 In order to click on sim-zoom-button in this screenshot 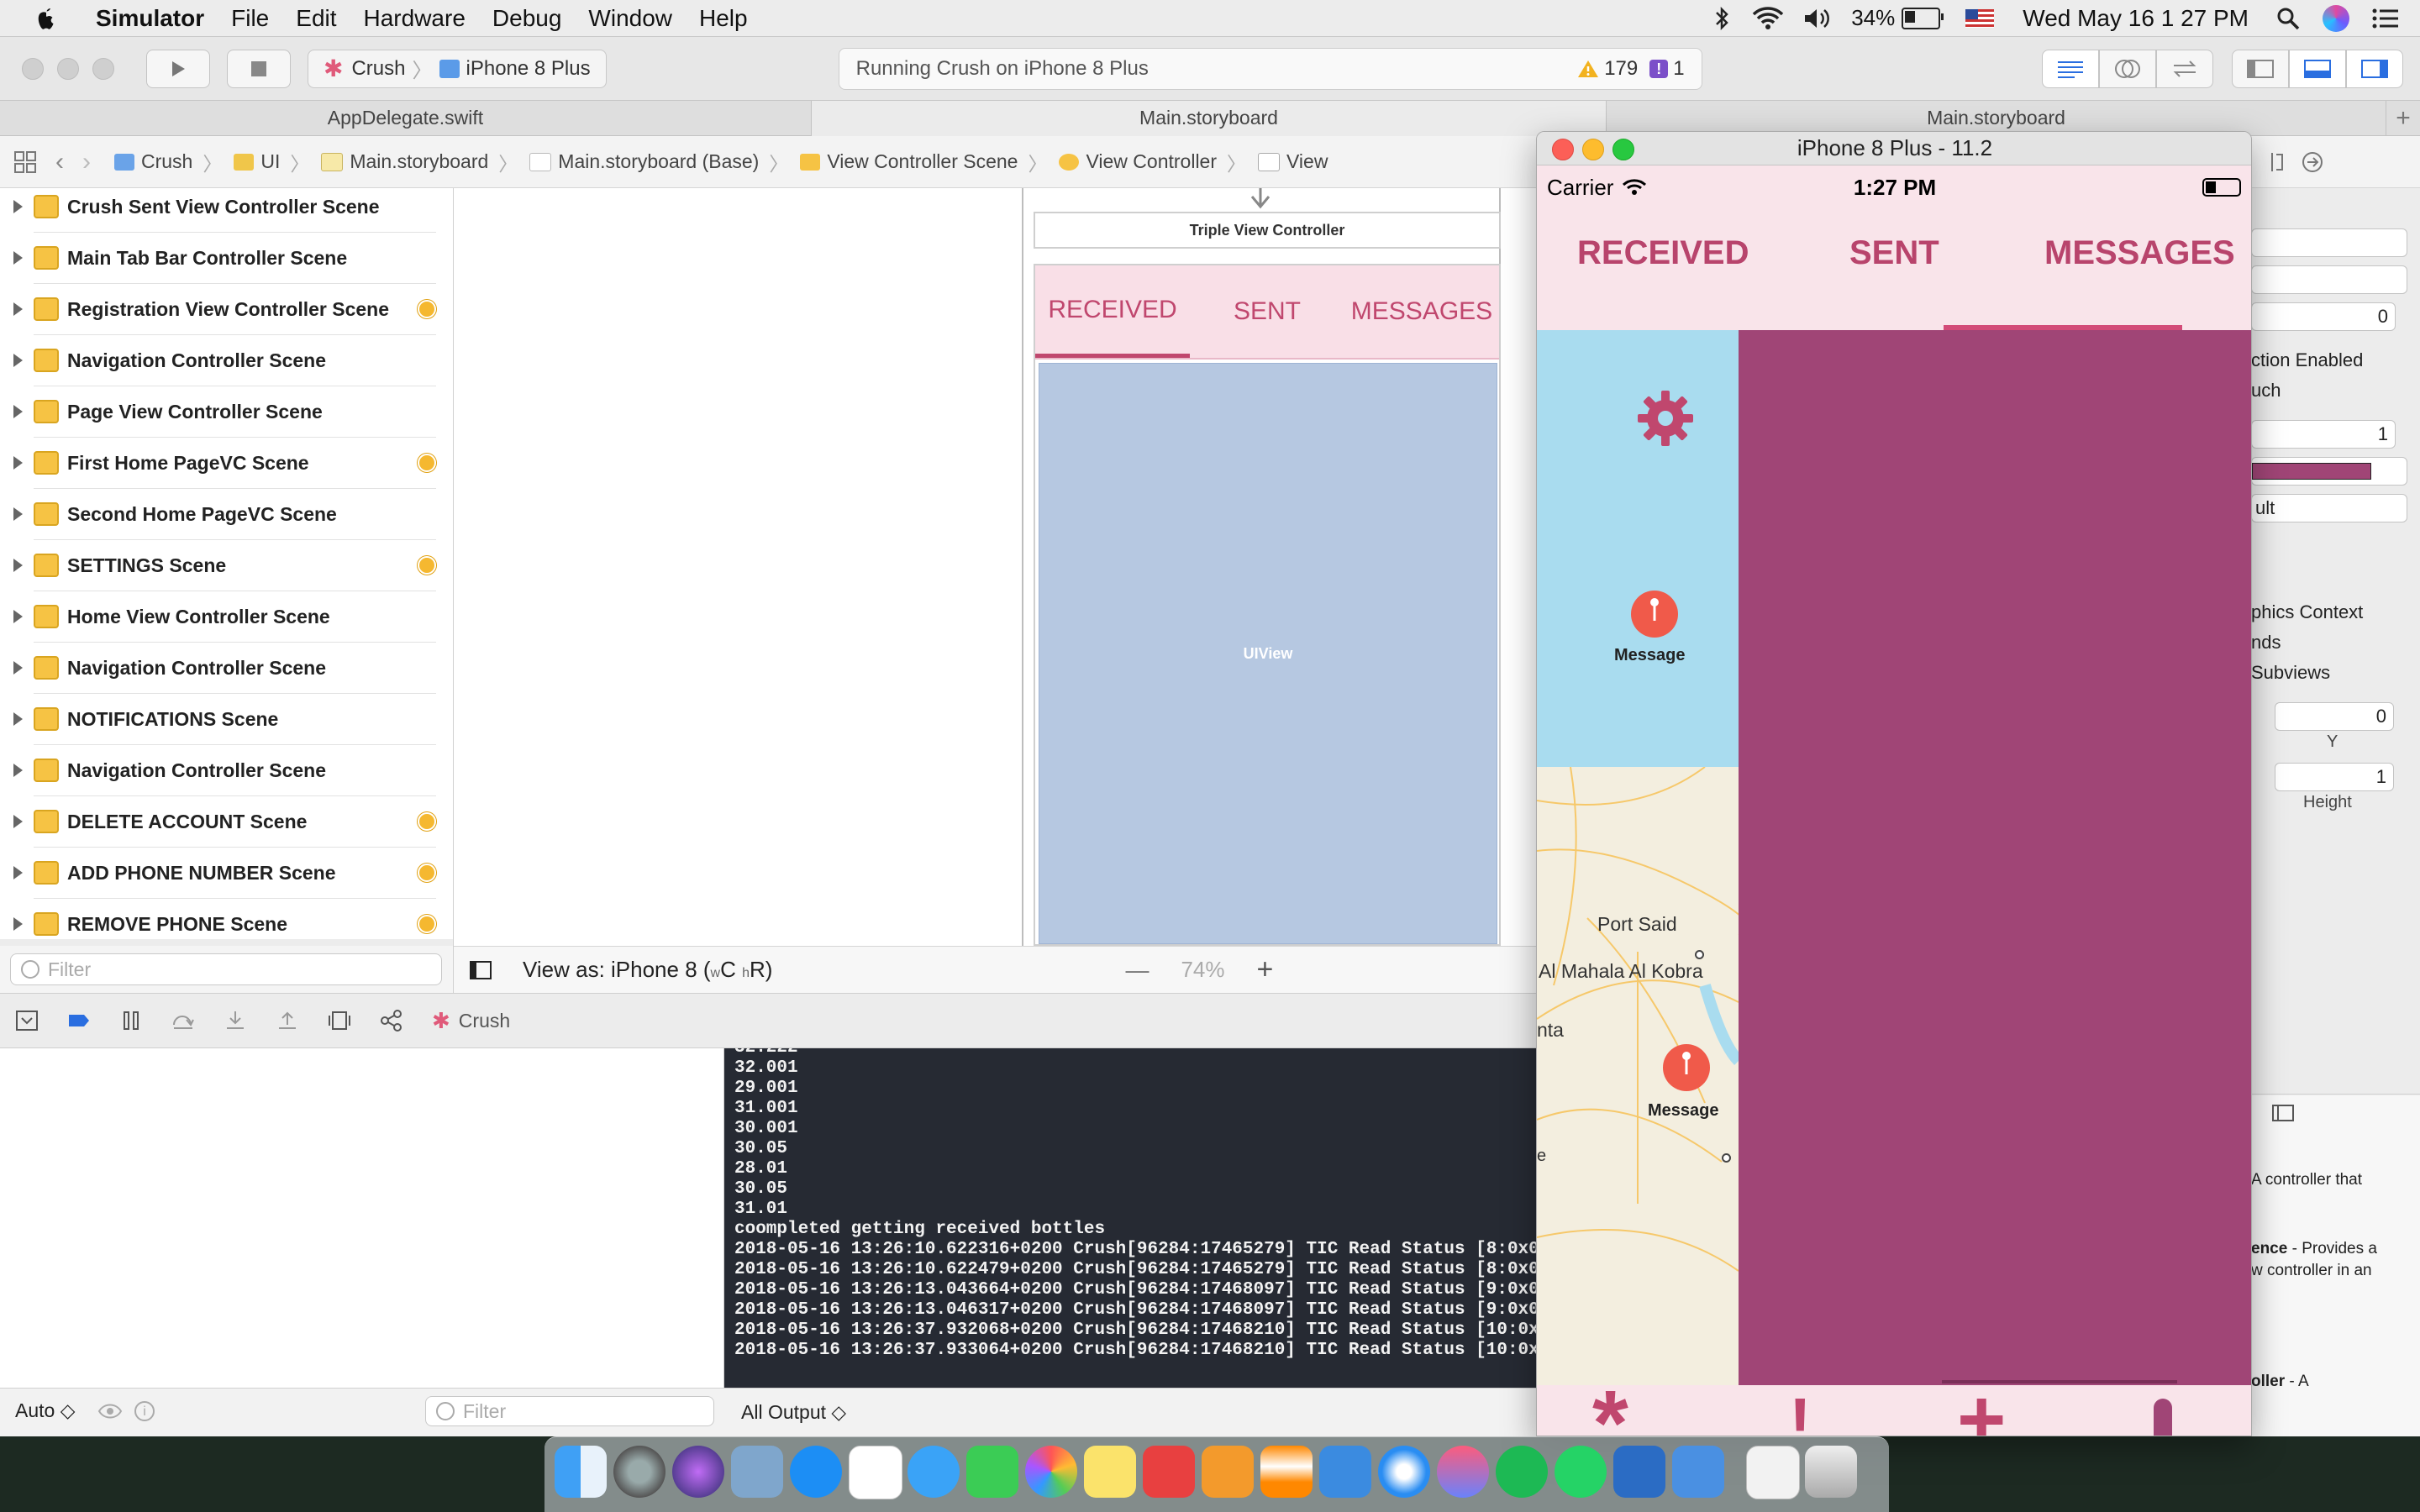, I will do `click(1623, 149)`.